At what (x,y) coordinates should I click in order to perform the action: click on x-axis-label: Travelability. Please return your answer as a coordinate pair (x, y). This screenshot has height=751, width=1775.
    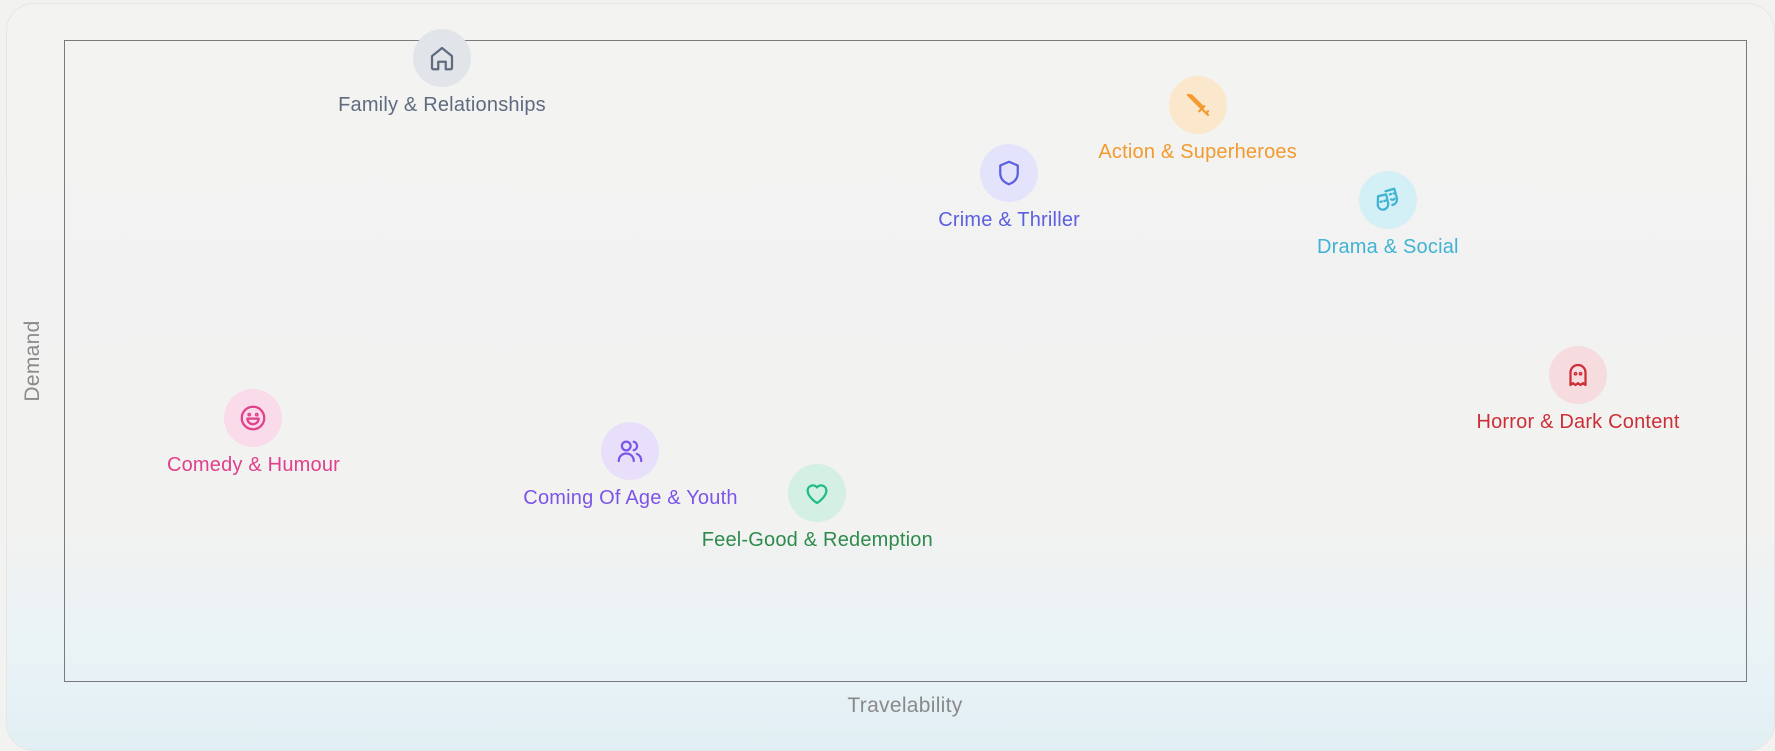
    Looking at the image, I should click on (905, 705).